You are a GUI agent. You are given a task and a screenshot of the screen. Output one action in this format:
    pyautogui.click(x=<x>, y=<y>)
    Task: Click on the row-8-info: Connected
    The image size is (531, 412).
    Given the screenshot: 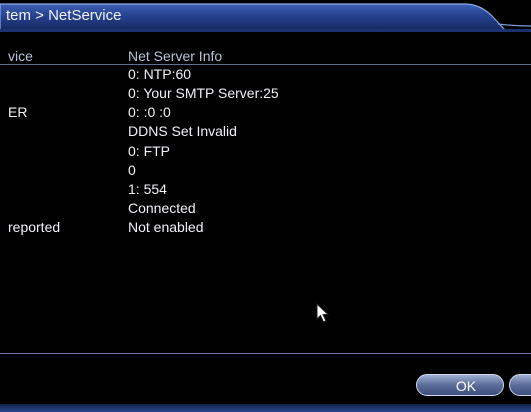 What is the action you would take?
    pyautogui.click(x=162, y=208)
    